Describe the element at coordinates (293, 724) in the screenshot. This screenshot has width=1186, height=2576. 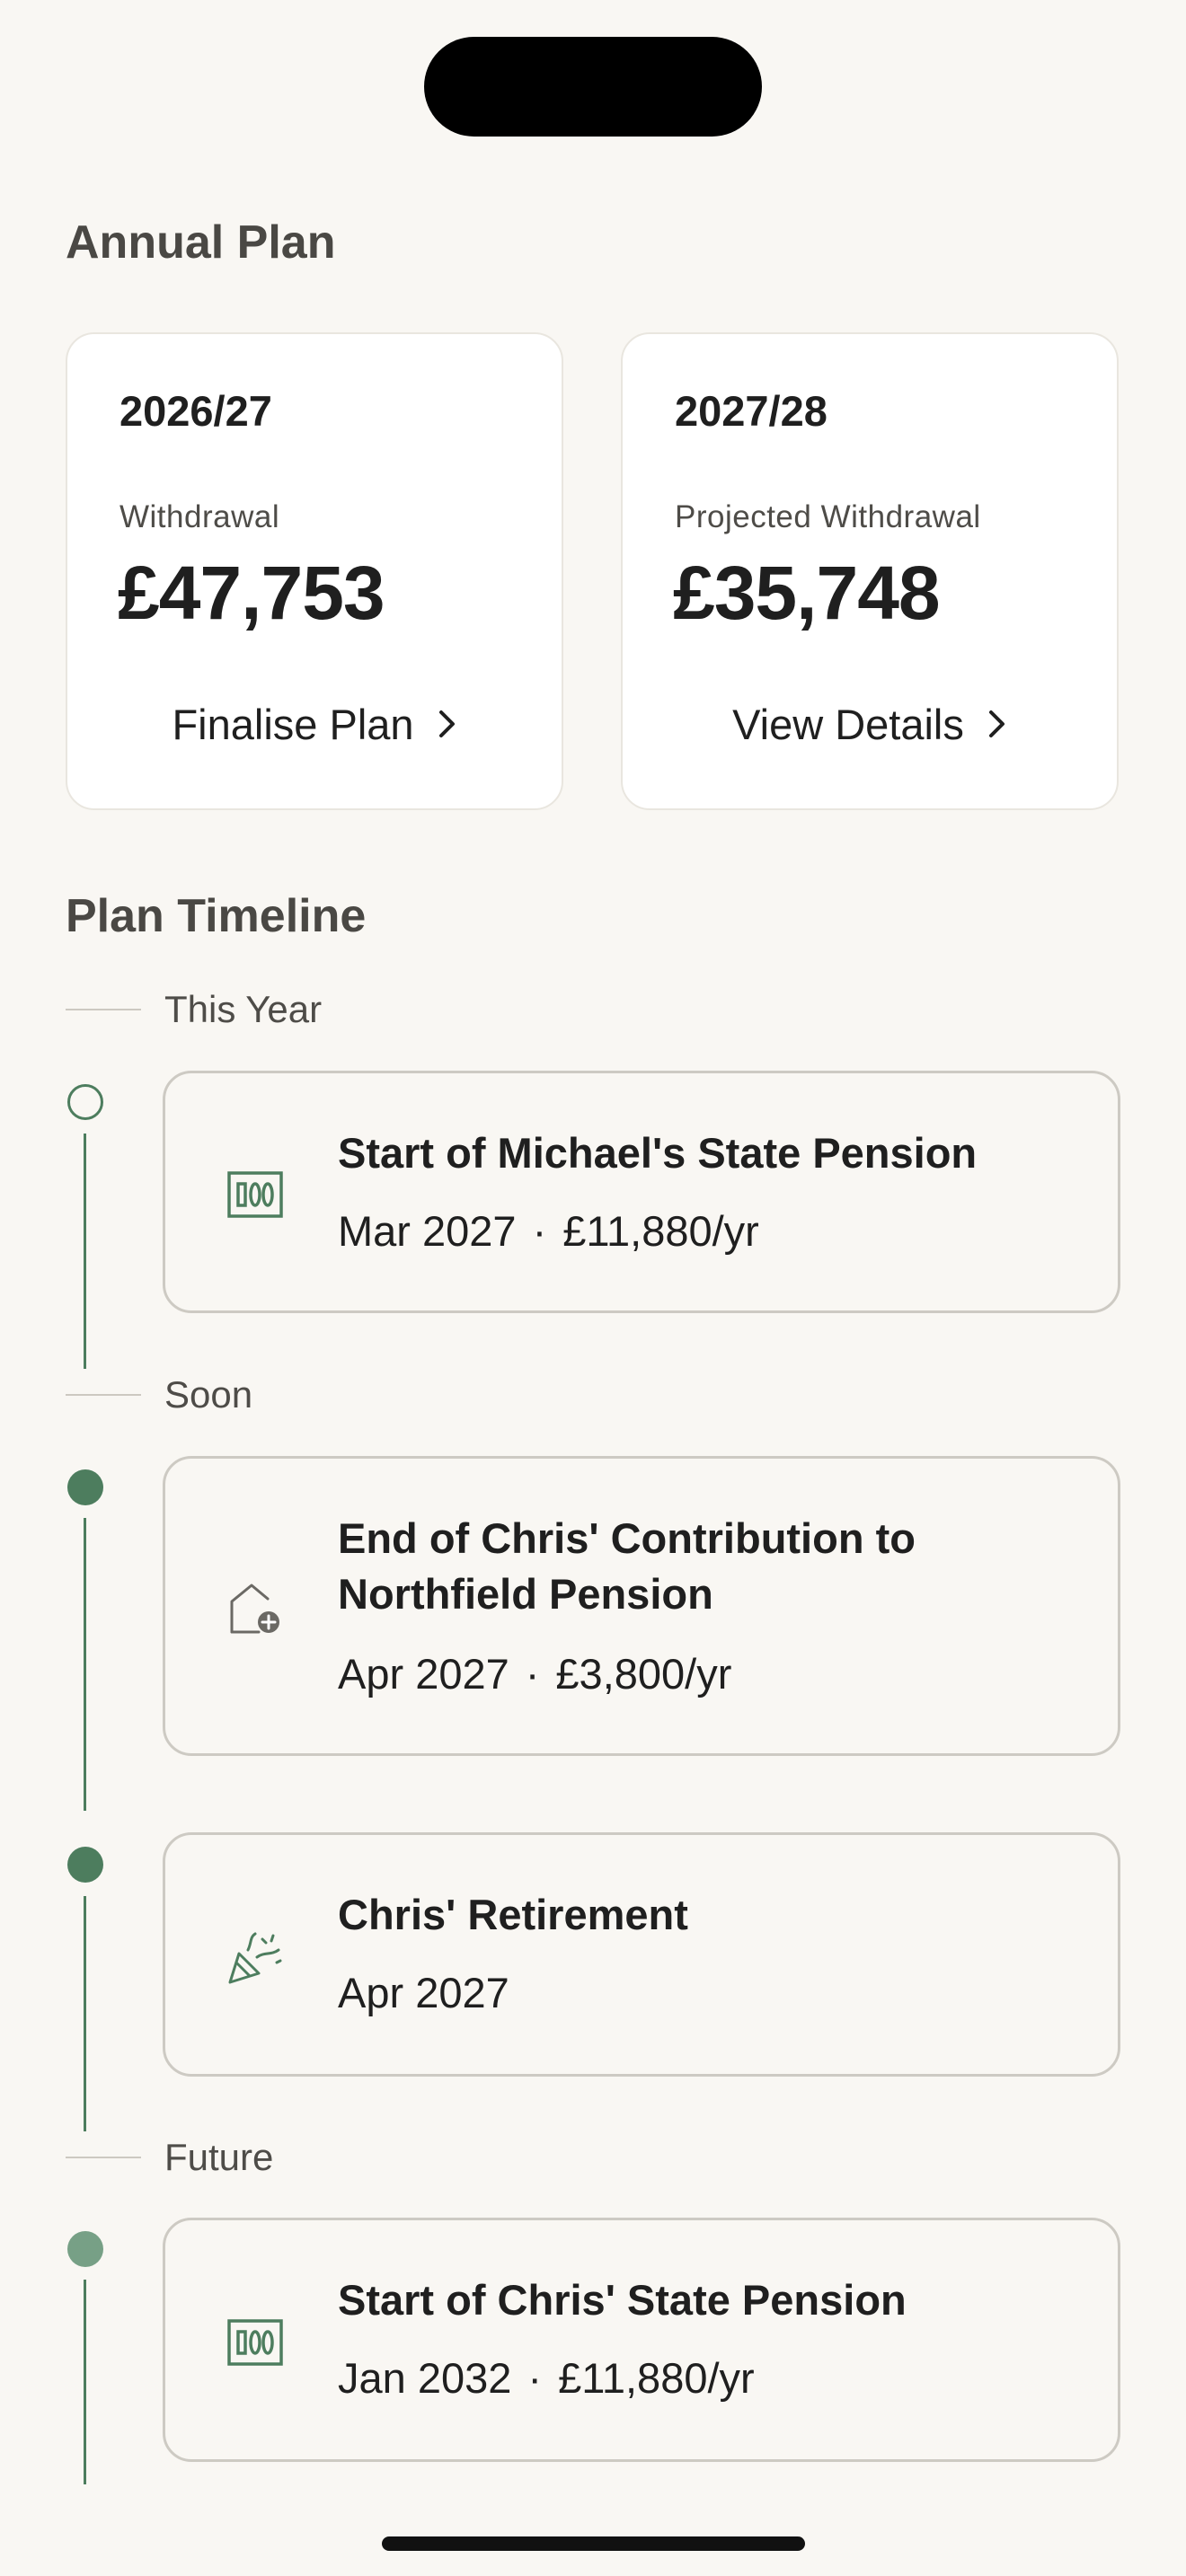
I see `finalise-plan-label: Finalise Plan` at that location.